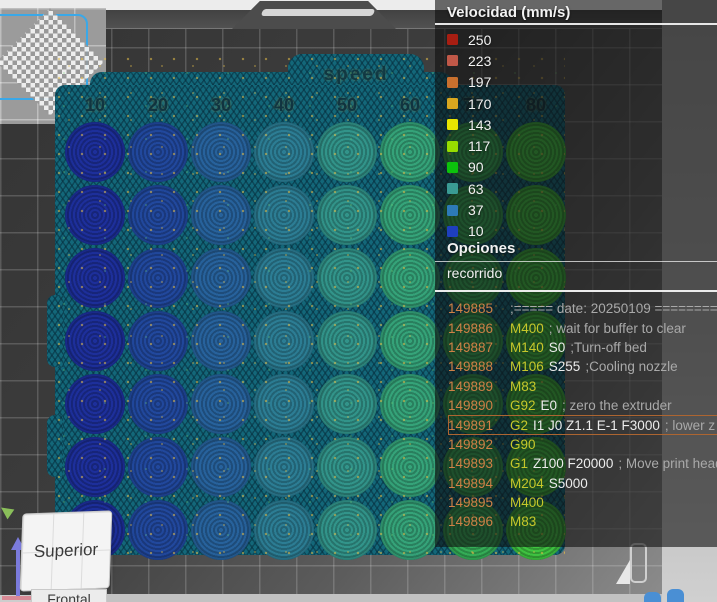 This screenshot has height=602, width=717. Describe the element at coordinates (471, 406) in the screenshot. I see `gcode-line-number: 149890` at that location.